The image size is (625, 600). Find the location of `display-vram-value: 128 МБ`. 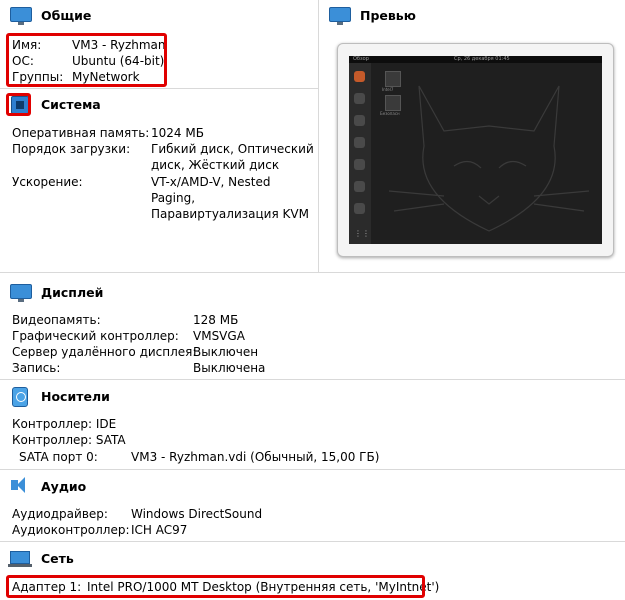

display-vram-value: 128 МБ is located at coordinates (216, 320).